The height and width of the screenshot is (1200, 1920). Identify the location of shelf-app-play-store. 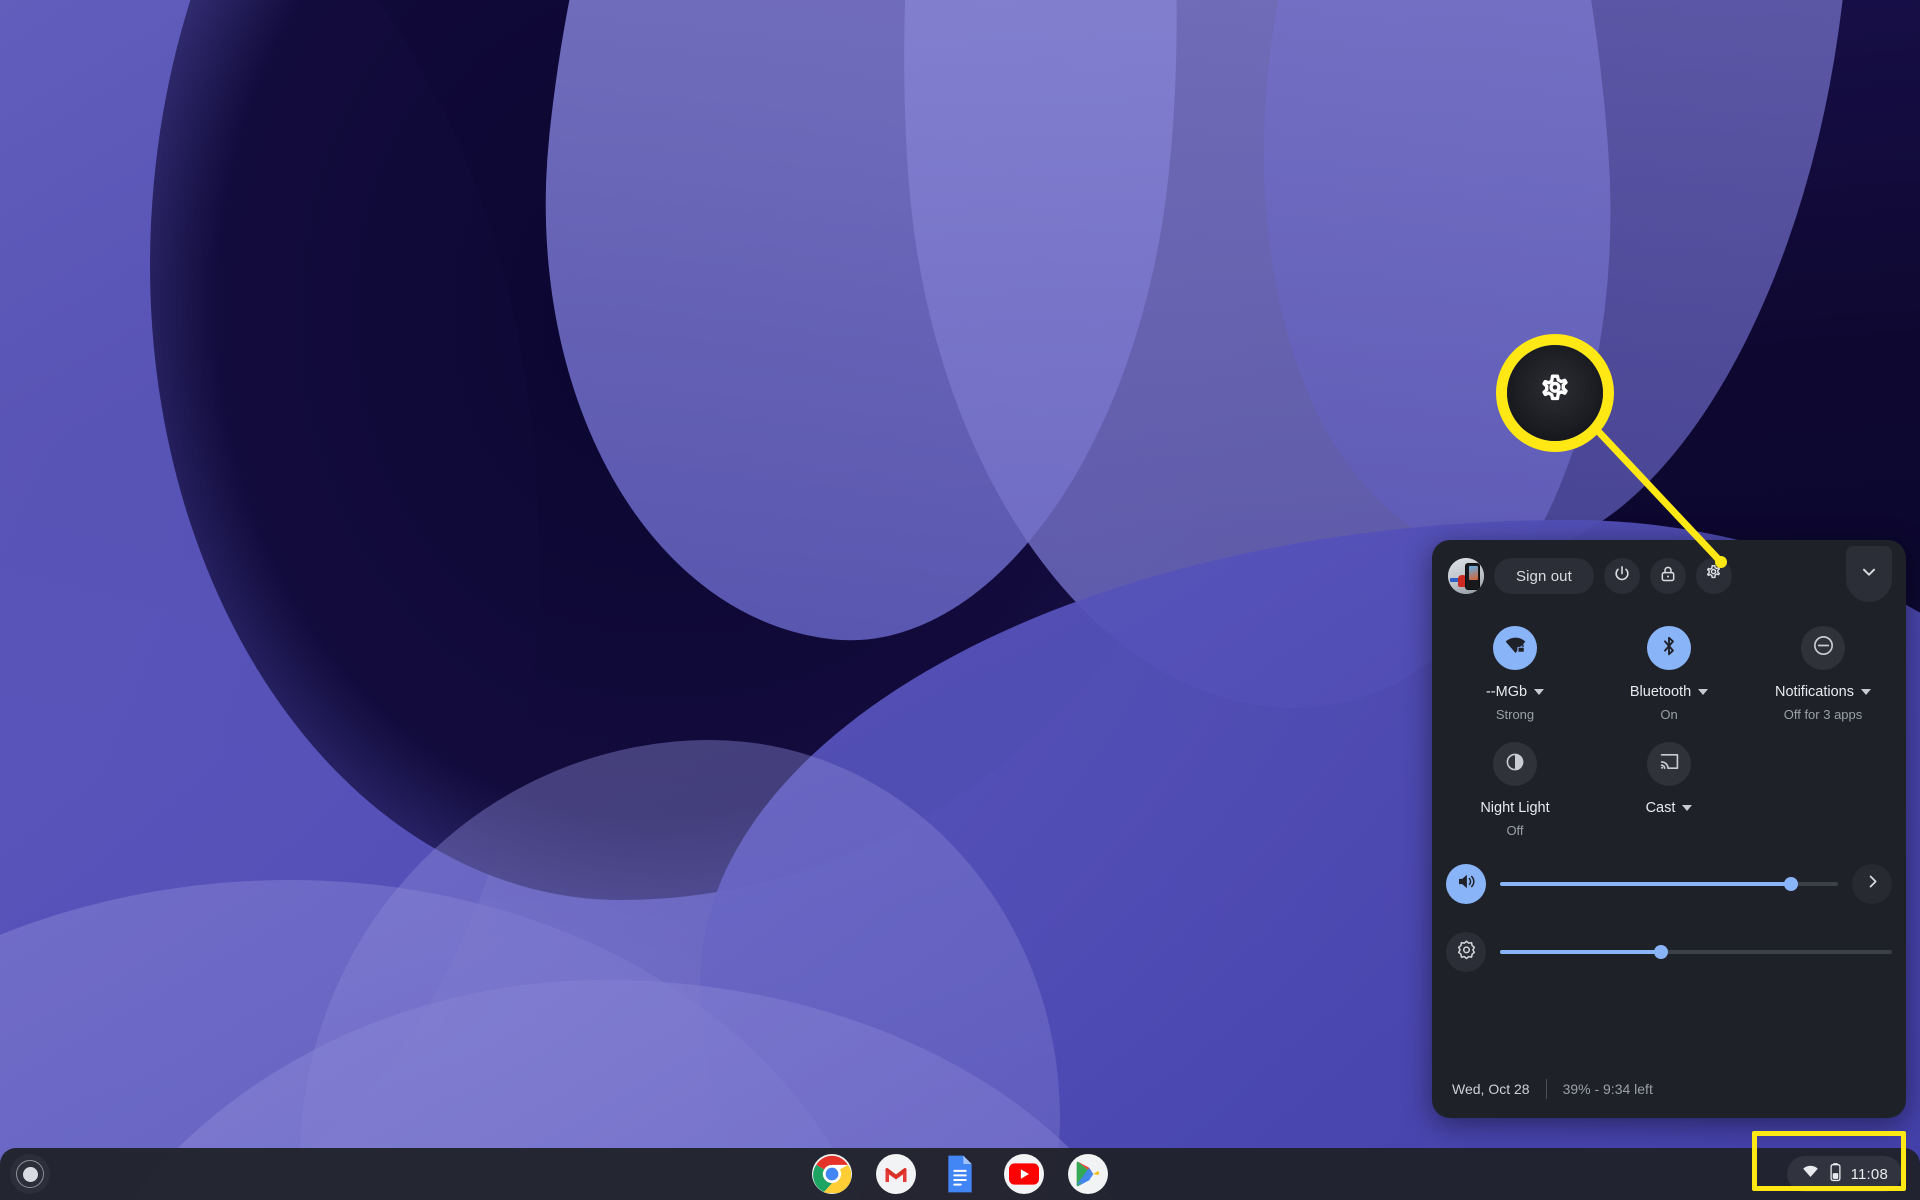
(1088, 1174).